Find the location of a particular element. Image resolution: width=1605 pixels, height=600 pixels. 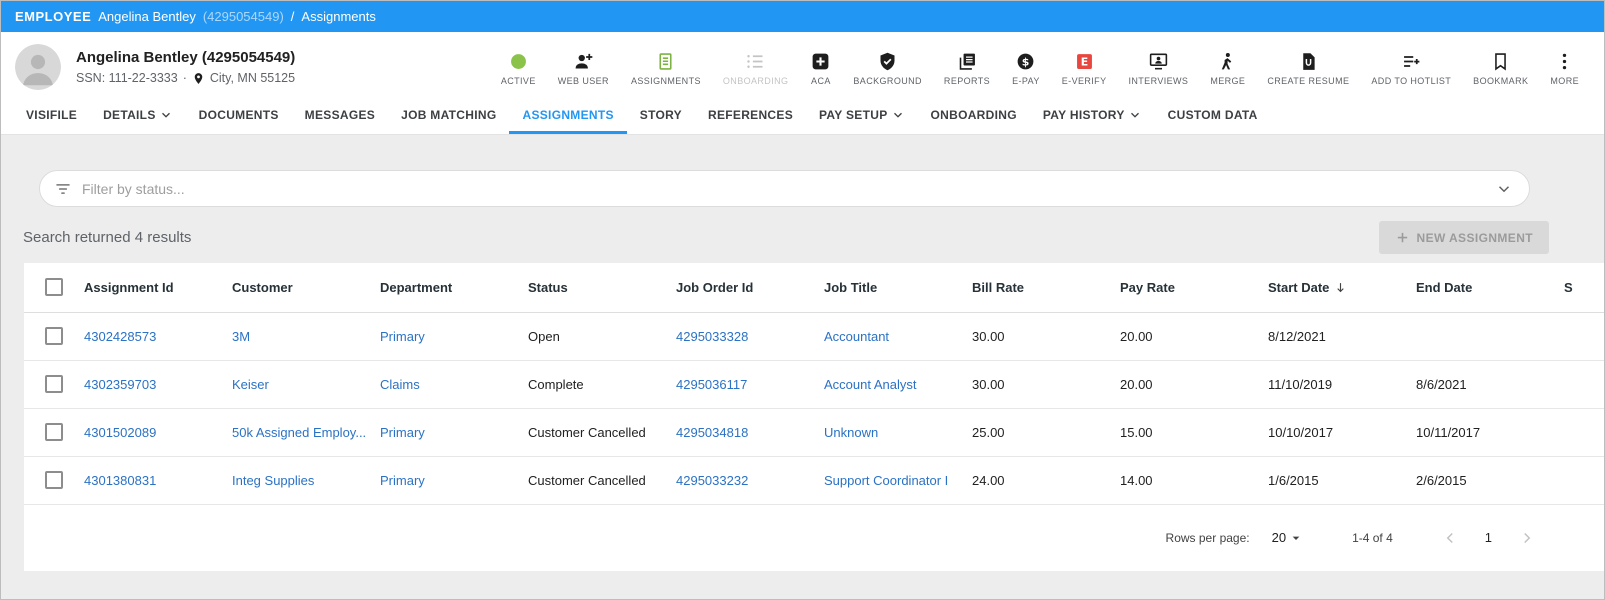

action-web-user: WEB USER is located at coordinates (583, 67).